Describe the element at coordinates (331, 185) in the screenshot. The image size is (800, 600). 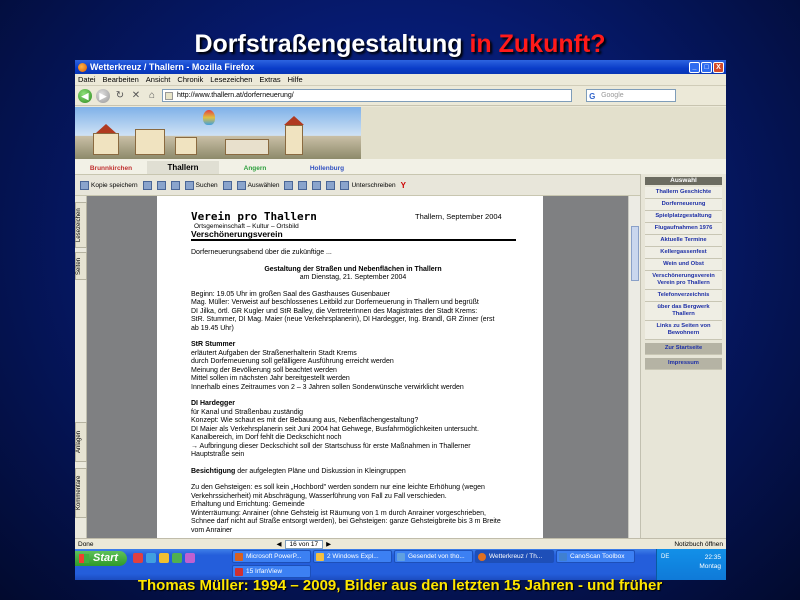
I see `page-icon` at that location.